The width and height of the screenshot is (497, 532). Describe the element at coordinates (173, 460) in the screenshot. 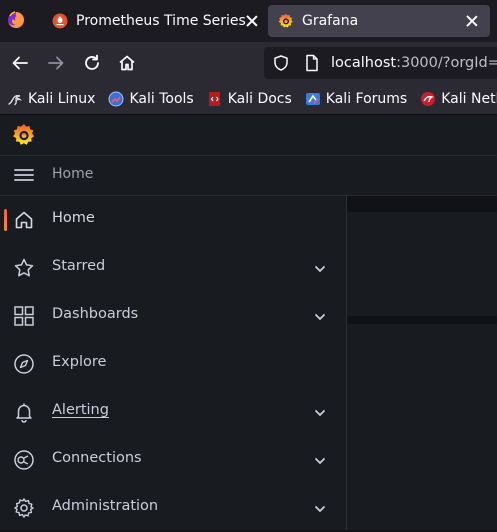

I see `menu-item-connections: Connections` at that location.